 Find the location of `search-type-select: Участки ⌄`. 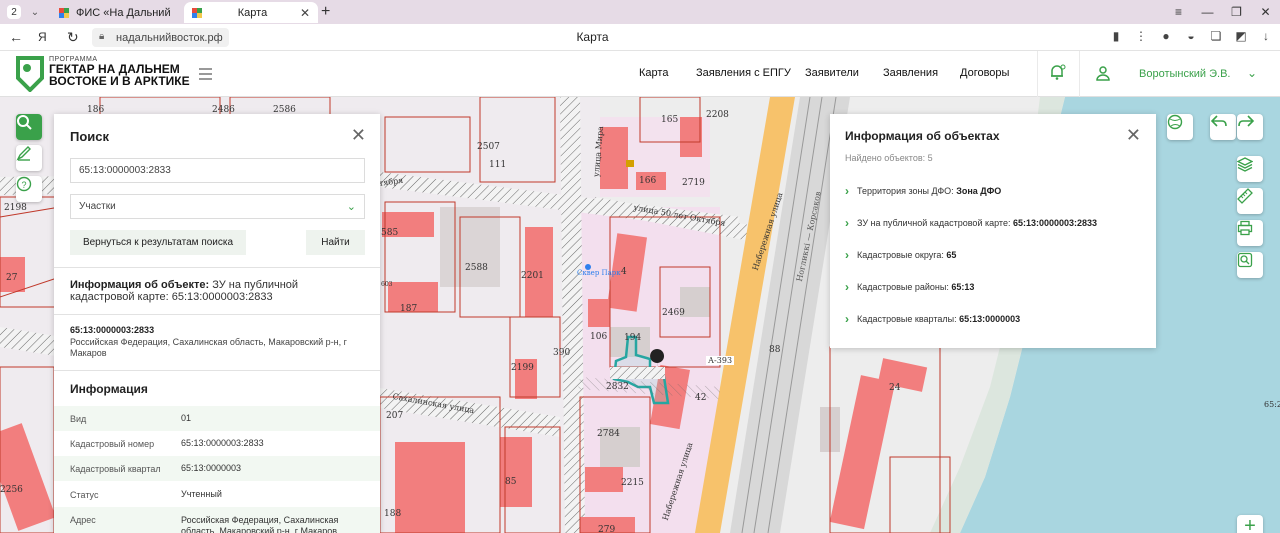

search-type-select: Участки ⌄ is located at coordinates (217, 206).